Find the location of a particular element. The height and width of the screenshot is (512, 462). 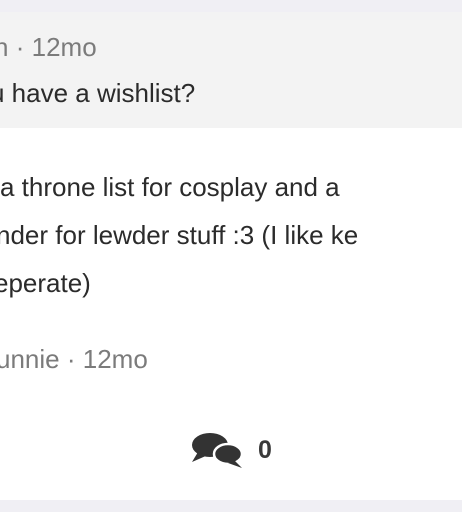

question-meta: n · 12mo is located at coordinates (48, 47).